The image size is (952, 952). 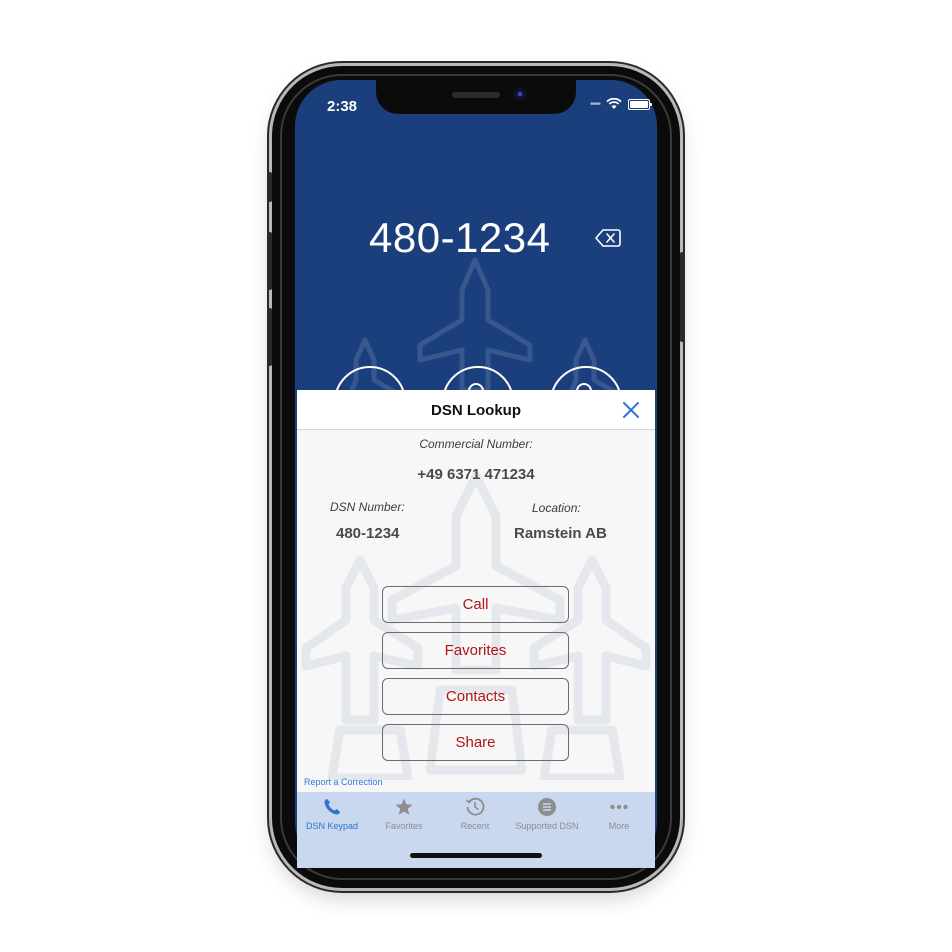 What do you see at coordinates (614, 103) in the screenshot?
I see `wifi-icon` at bounding box center [614, 103].